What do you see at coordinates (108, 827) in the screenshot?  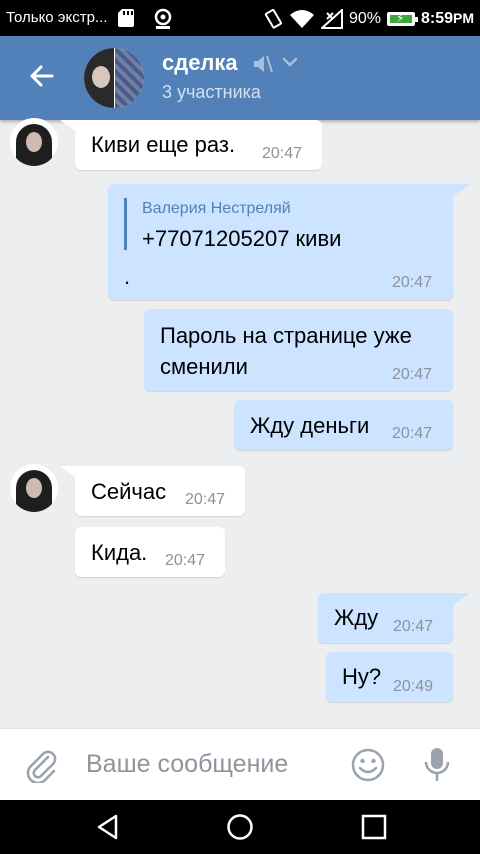 I see `back-triangle-icon` at bounding box center [108, 827].